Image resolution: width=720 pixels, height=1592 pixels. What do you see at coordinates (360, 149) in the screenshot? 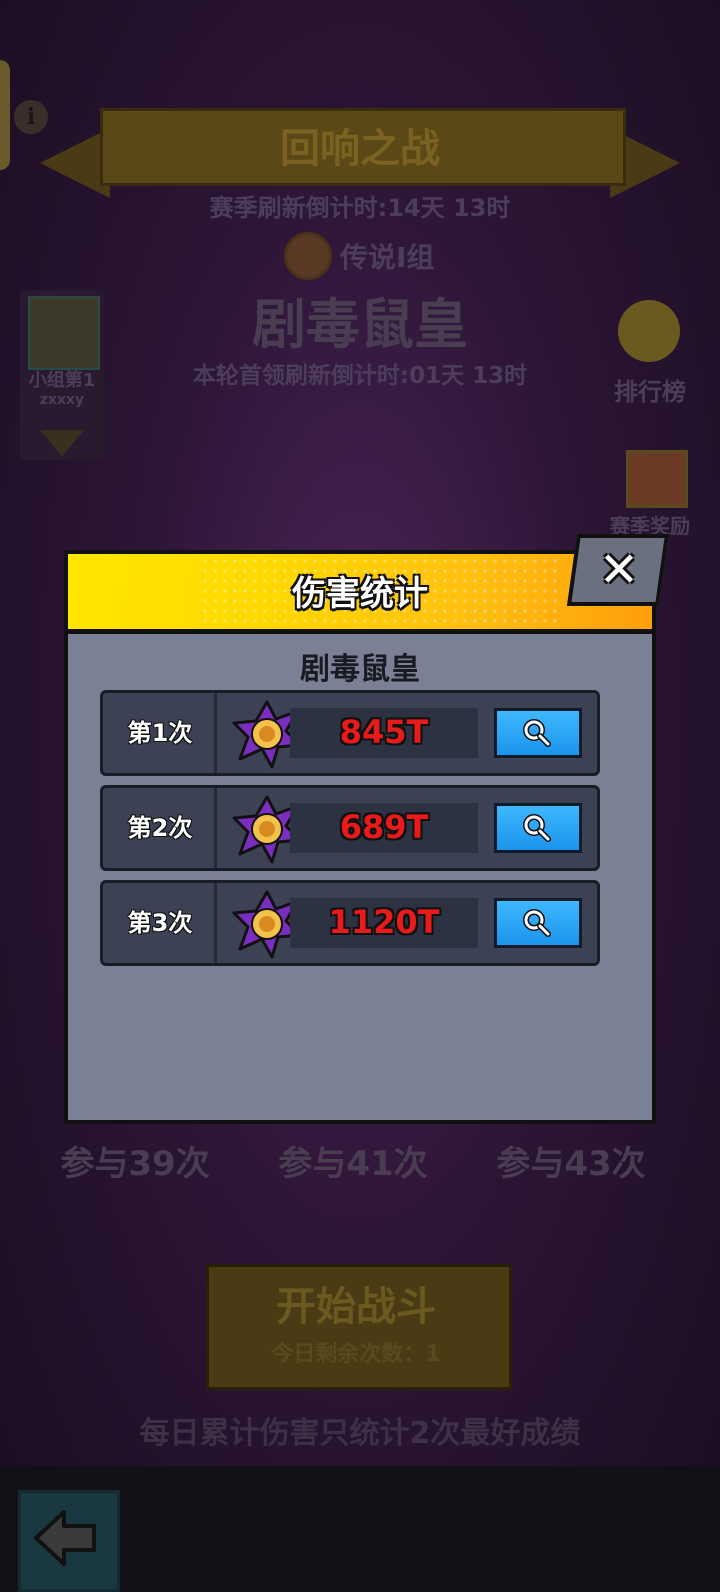
I see `banner-title: 回响之战` at bounding box center [360, 149].